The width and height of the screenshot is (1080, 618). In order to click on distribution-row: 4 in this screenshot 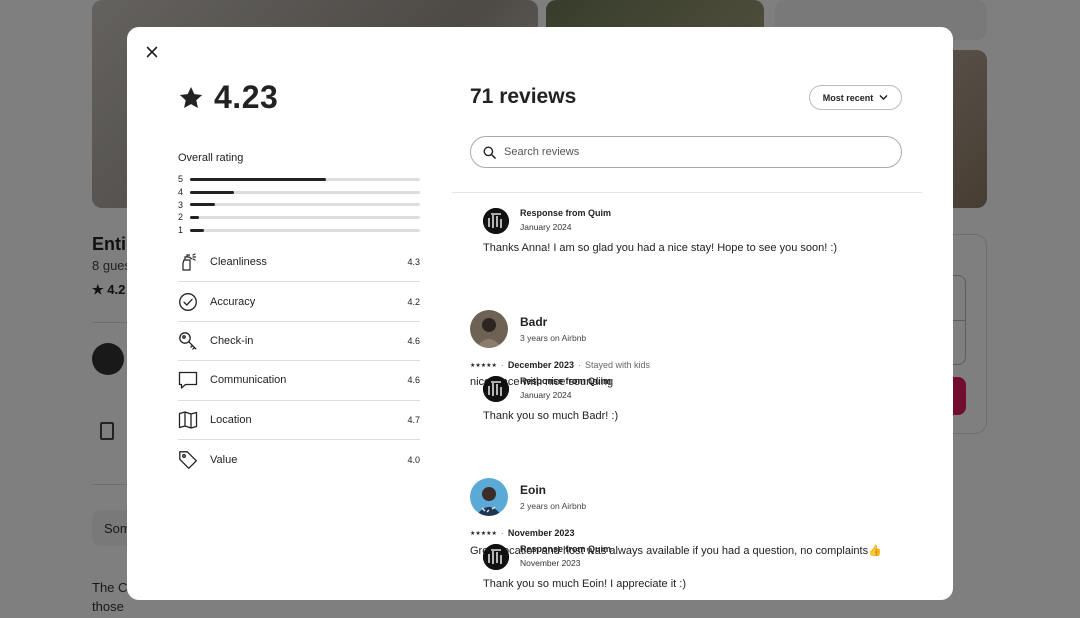, I will do `click(299, 192)`.